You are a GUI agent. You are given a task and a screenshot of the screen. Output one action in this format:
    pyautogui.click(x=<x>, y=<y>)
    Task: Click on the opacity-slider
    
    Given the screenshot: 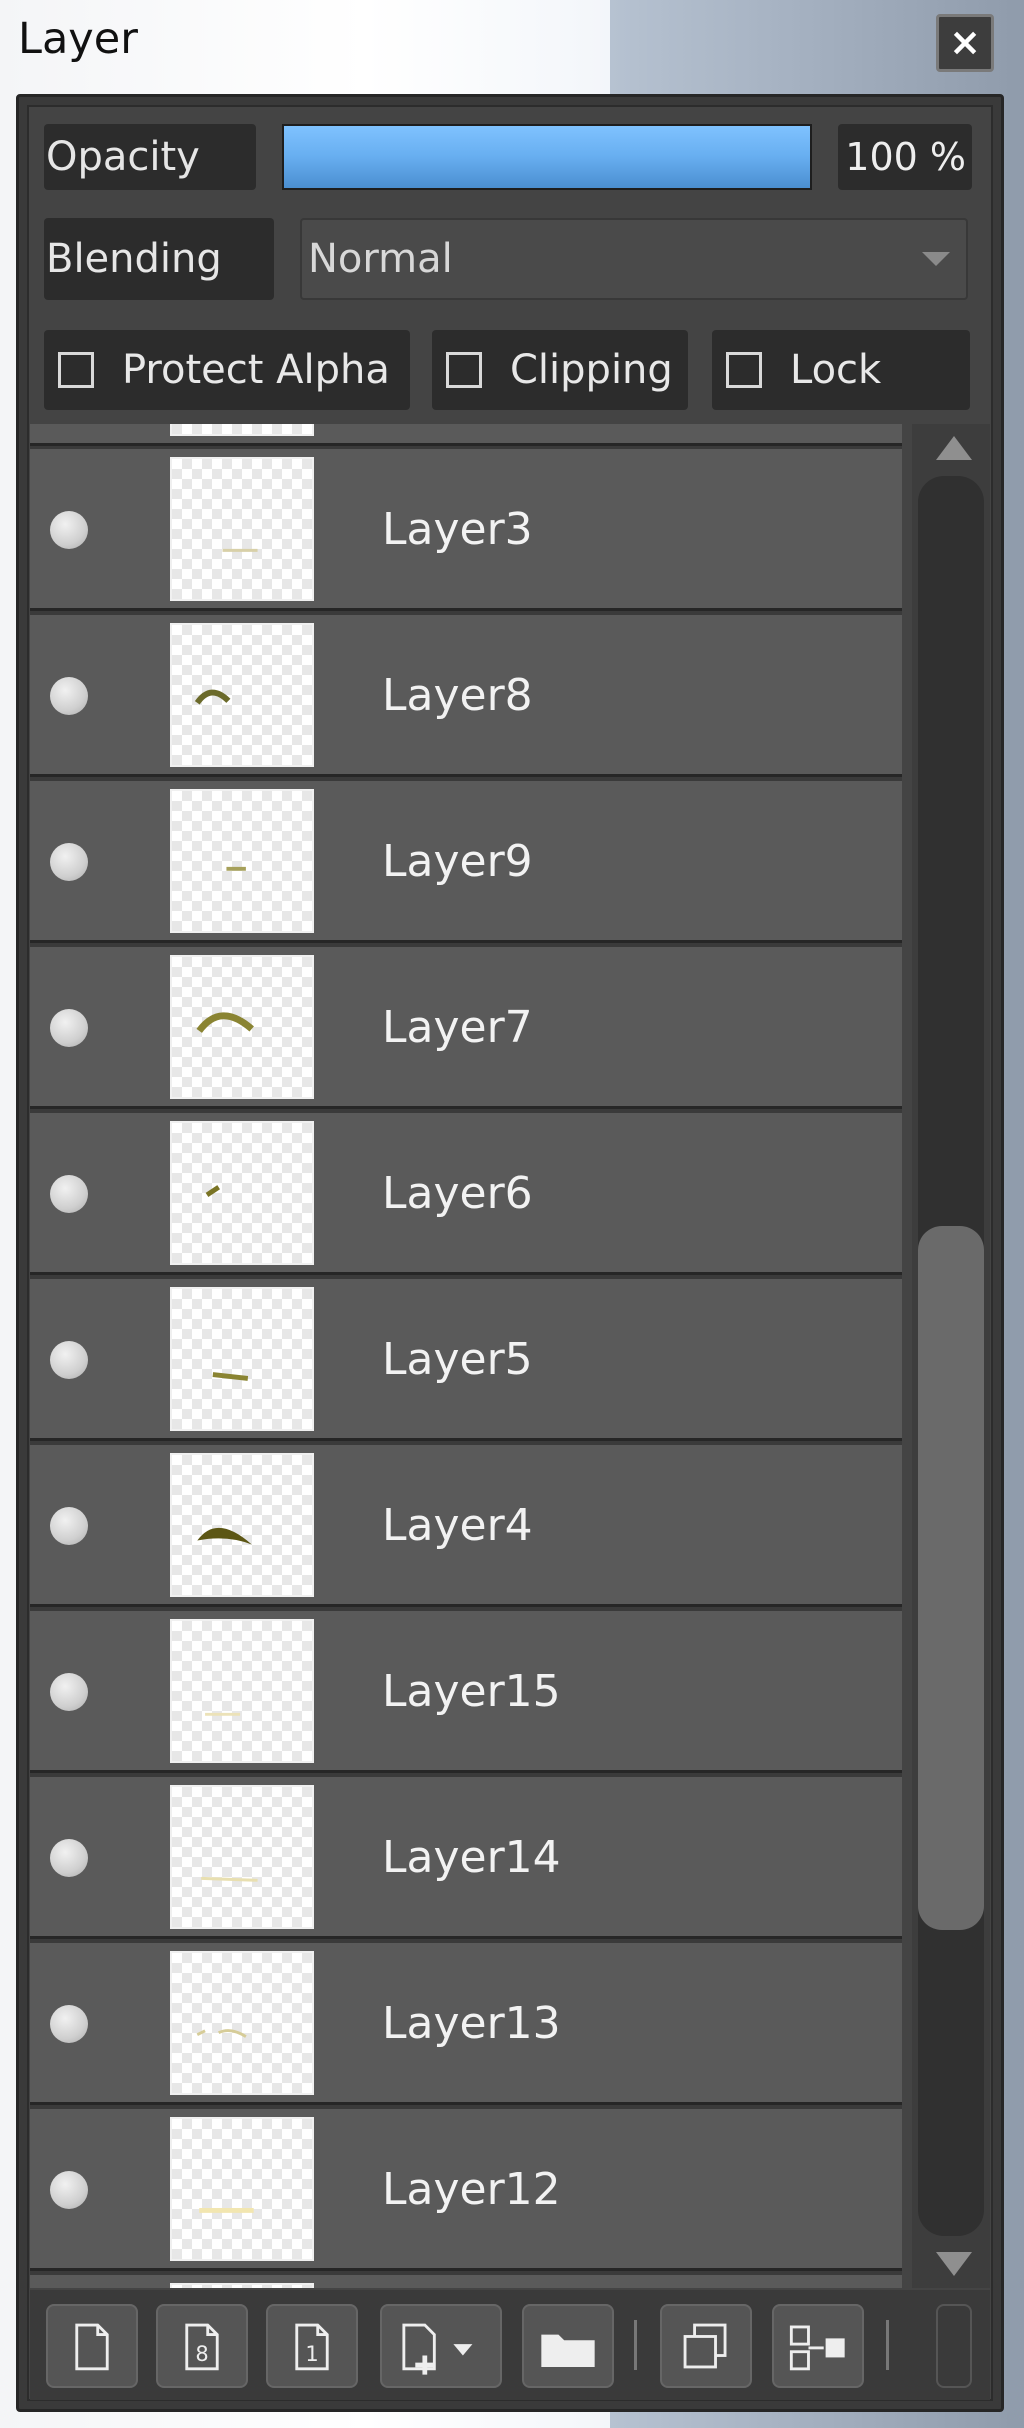 What is the action you would take?
    pyautogui.click(x=547, y=157)
    